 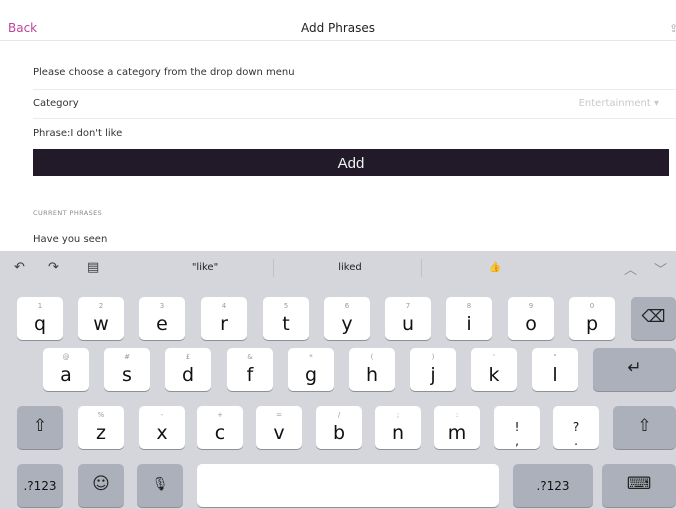 What do you see at coordinates (40, 318) in the screenshot?
I see `key-q: 1q` at bounding box center [40, 318].